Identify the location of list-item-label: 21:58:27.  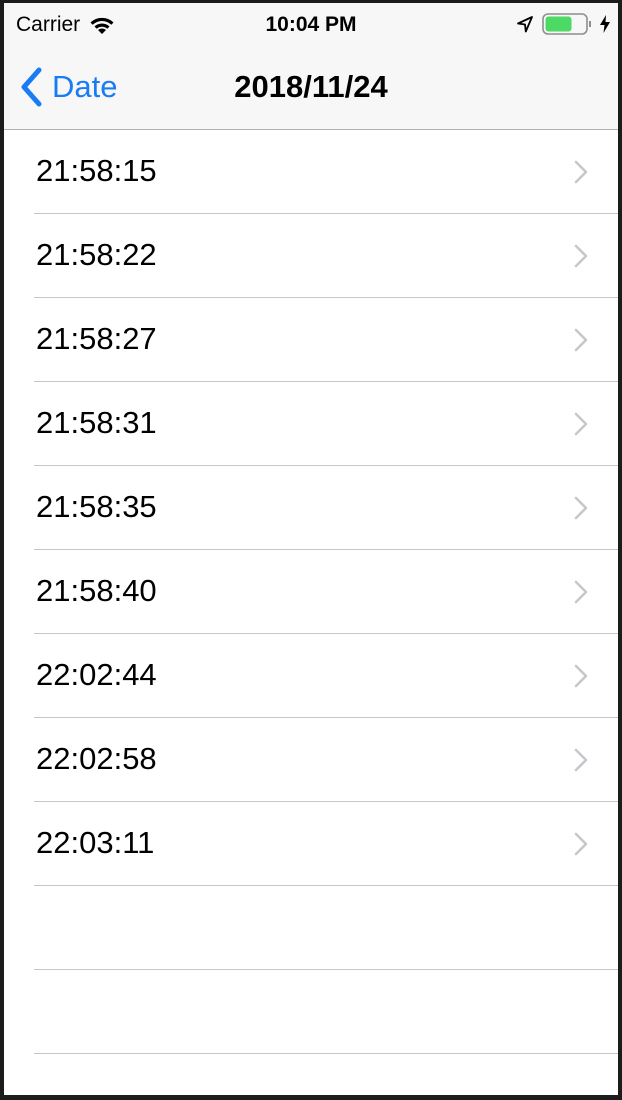
(96, 338).